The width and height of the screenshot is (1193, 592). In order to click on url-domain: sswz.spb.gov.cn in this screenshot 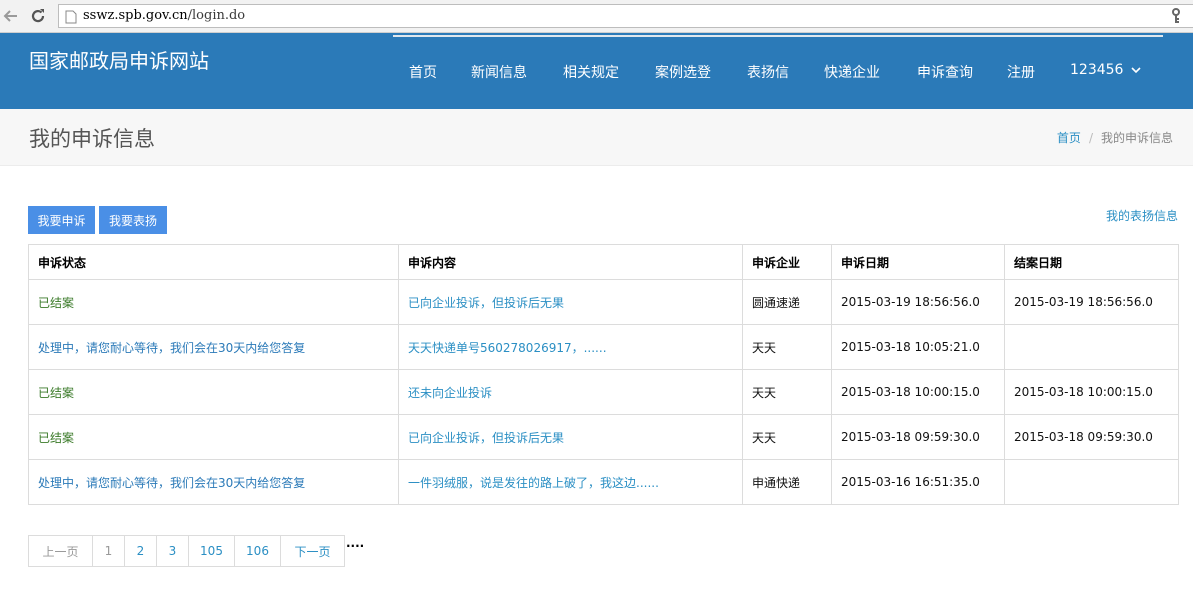, I will do `click(135, 15)`.